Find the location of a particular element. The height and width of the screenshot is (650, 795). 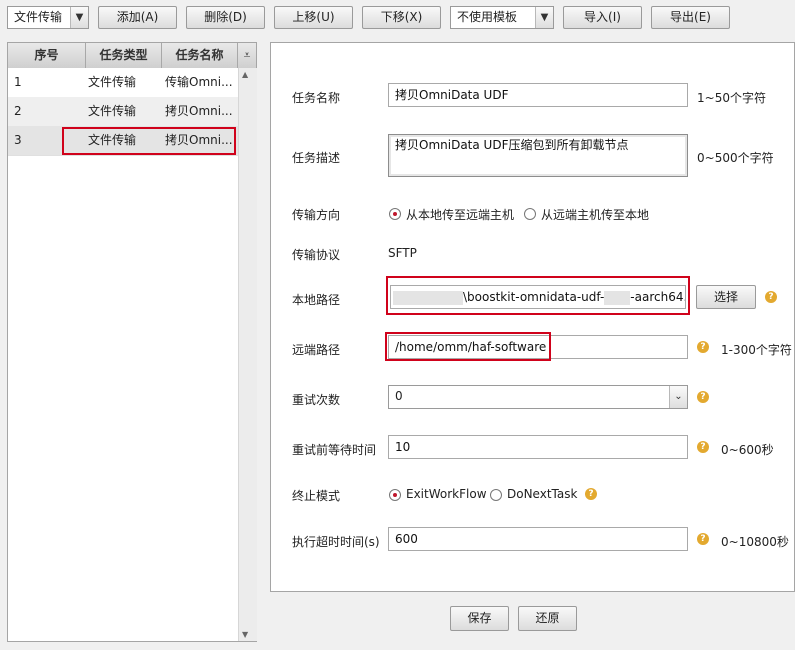

task-name-label: 任务名称 is located at coordinates (316, 98).